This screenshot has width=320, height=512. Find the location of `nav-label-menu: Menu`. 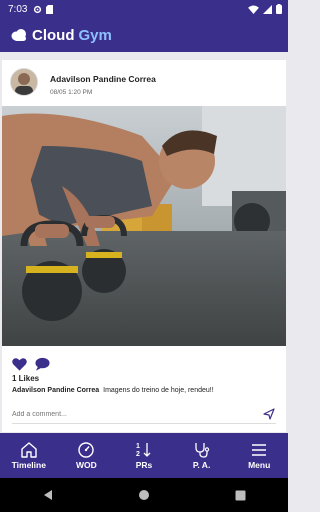

nav-label-menu: Menu is located at coordinates (259, 465).